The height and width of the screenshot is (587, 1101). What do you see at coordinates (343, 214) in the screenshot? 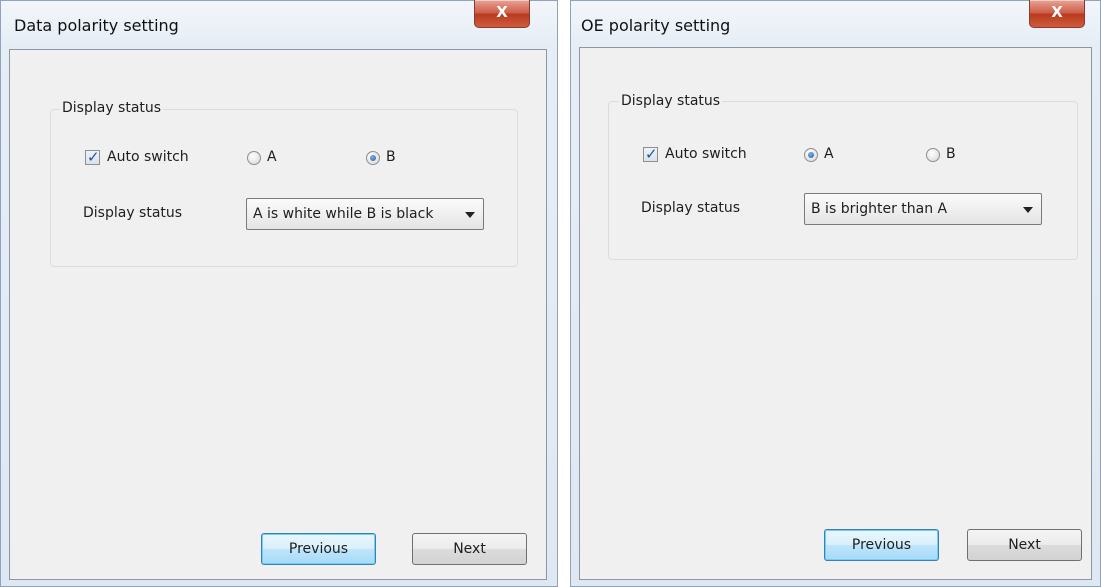
I see `display-status-value: A is white while B is black` at bounding box center [343, 214].